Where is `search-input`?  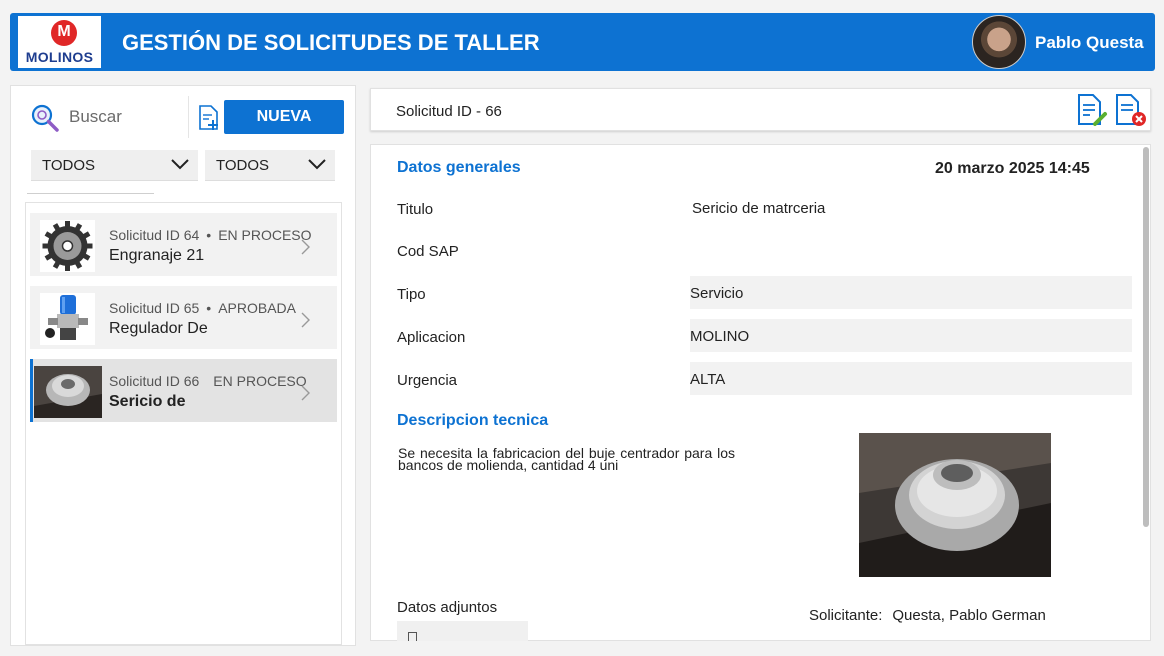 search-input is located at coordinates (127, 117).